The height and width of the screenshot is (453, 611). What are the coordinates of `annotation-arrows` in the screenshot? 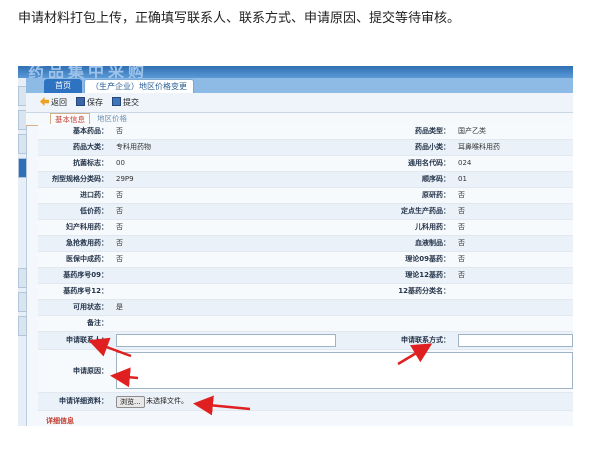 It's located at (260, 376).